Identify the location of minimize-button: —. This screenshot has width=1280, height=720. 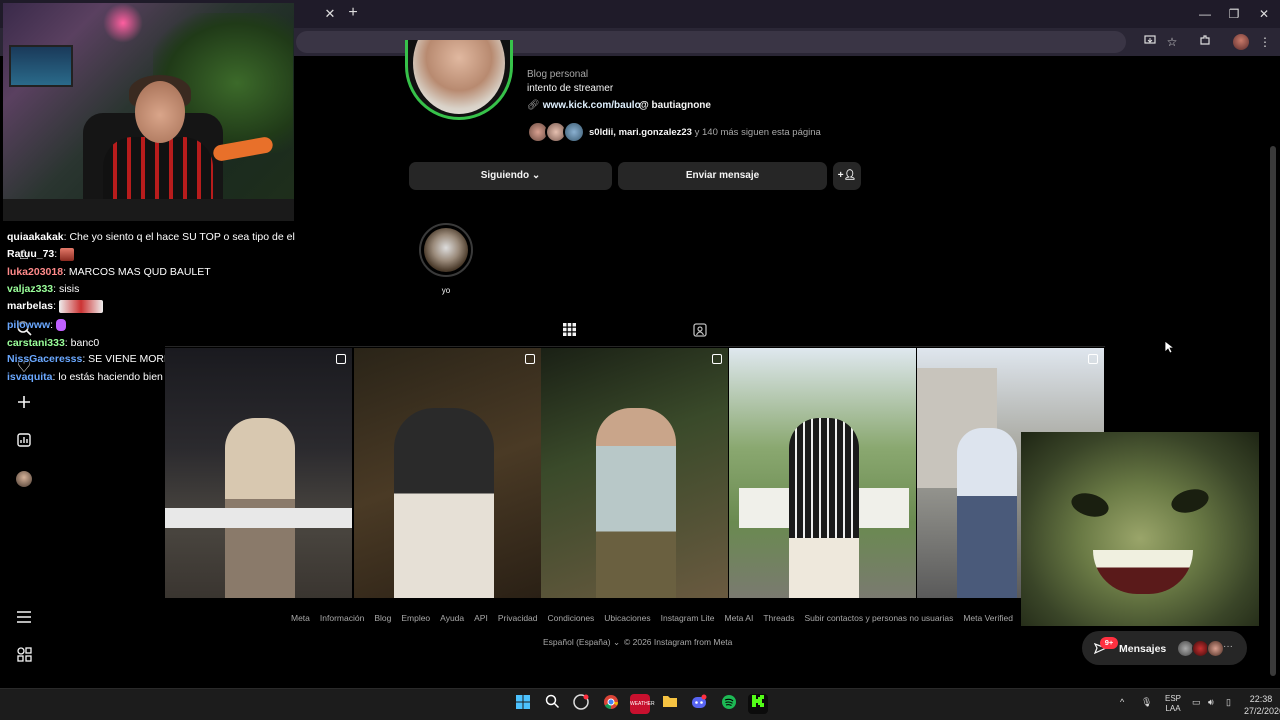
(1205, 14).